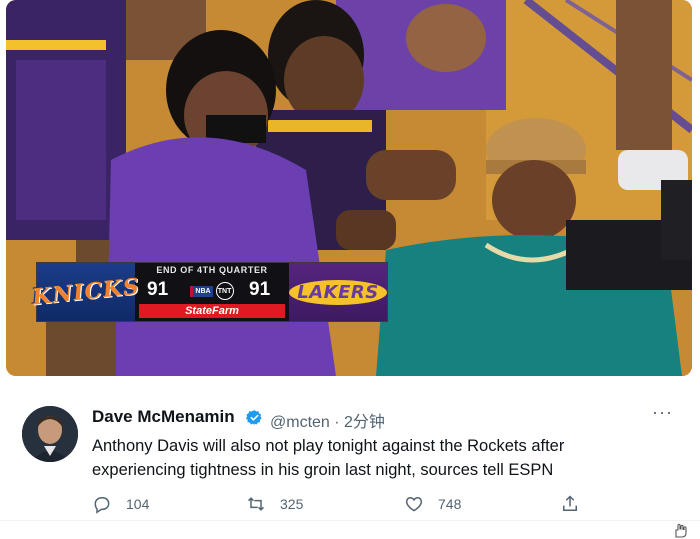 The width and height of the screenshot is (700, 539). I want to click on hand-icon, so click(681, 530).